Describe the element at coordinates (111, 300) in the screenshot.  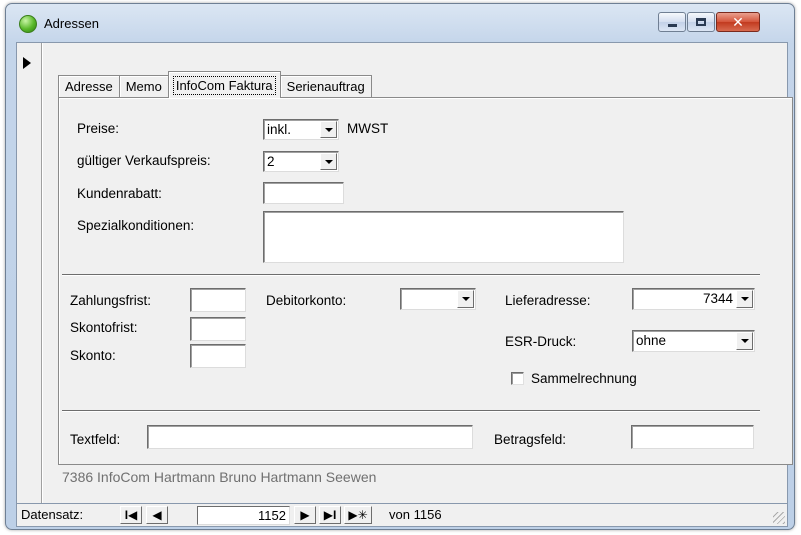
I see `zahlungsfrist-label: Zahlungsfrist:` at that location.